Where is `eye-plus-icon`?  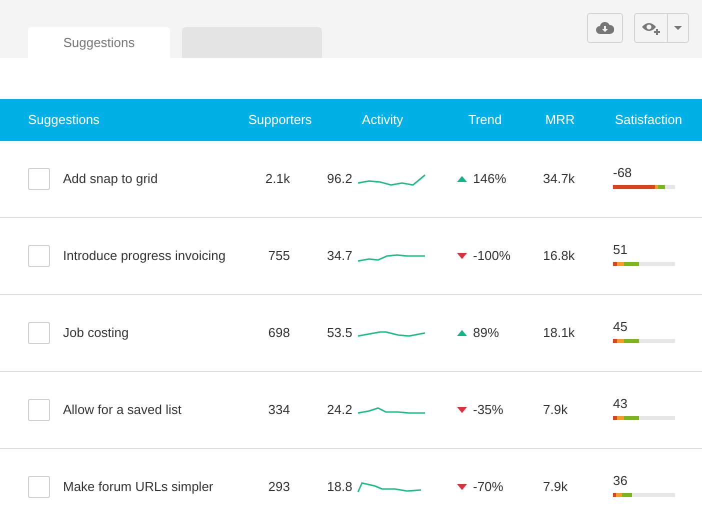
eye-plus-icon is located at coordinates (651, 28).